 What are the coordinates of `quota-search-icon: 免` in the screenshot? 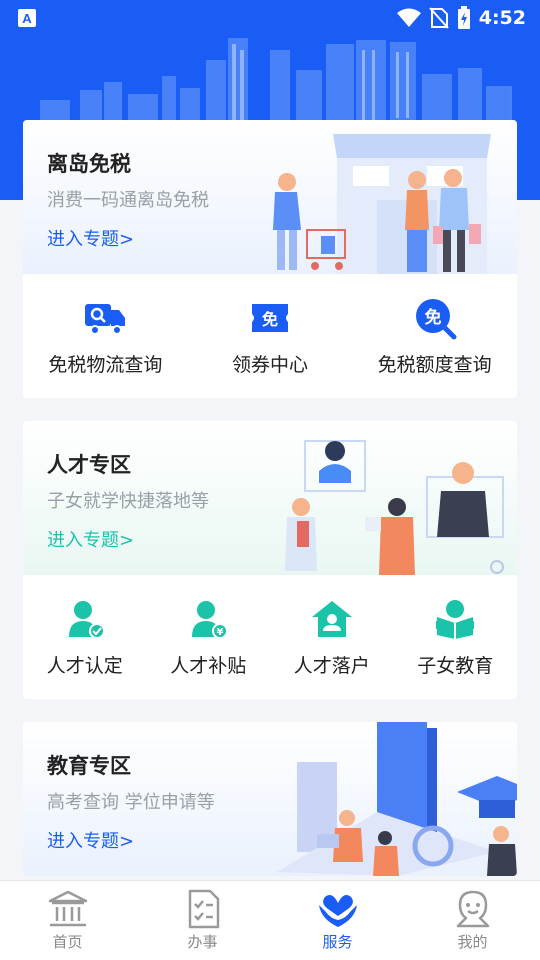 It's located at (436, 318).